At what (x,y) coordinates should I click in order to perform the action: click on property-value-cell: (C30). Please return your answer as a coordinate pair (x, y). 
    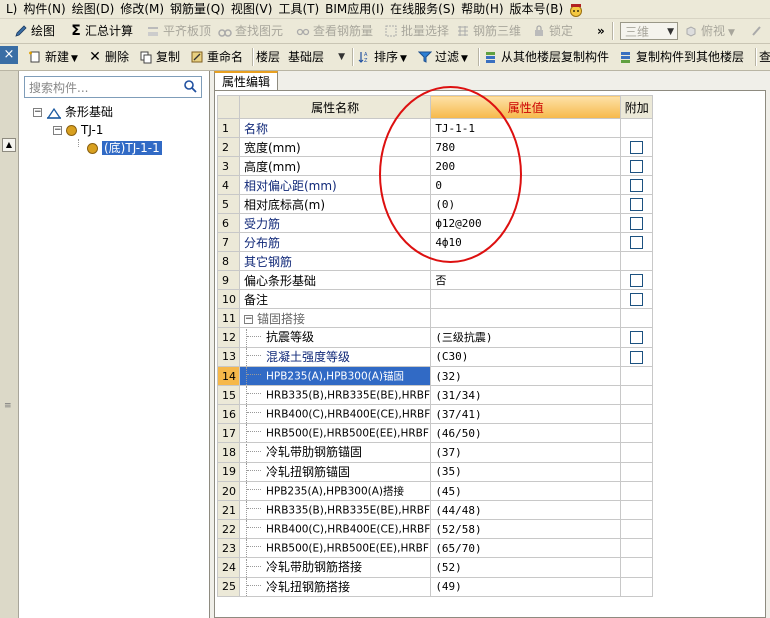
    Looking at the image, I should click on (526, 356).